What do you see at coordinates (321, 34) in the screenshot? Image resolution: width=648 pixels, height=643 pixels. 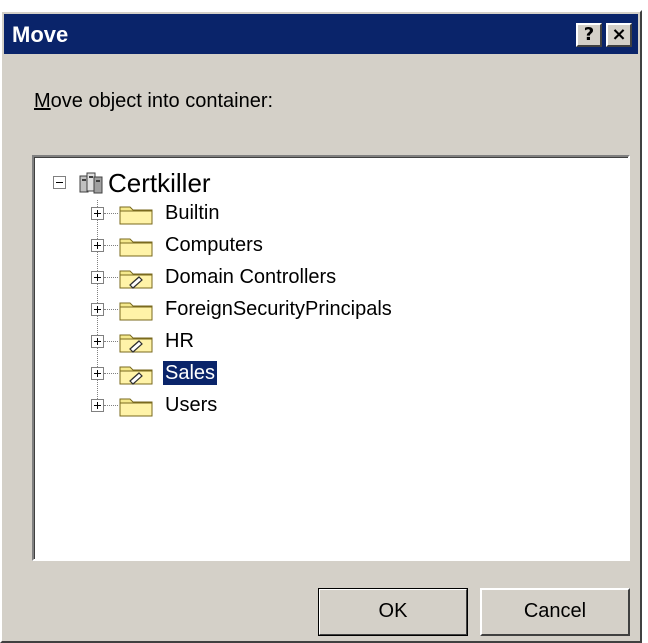 I see `title-bar: Move ? ×` at bounding box center [321, 34].